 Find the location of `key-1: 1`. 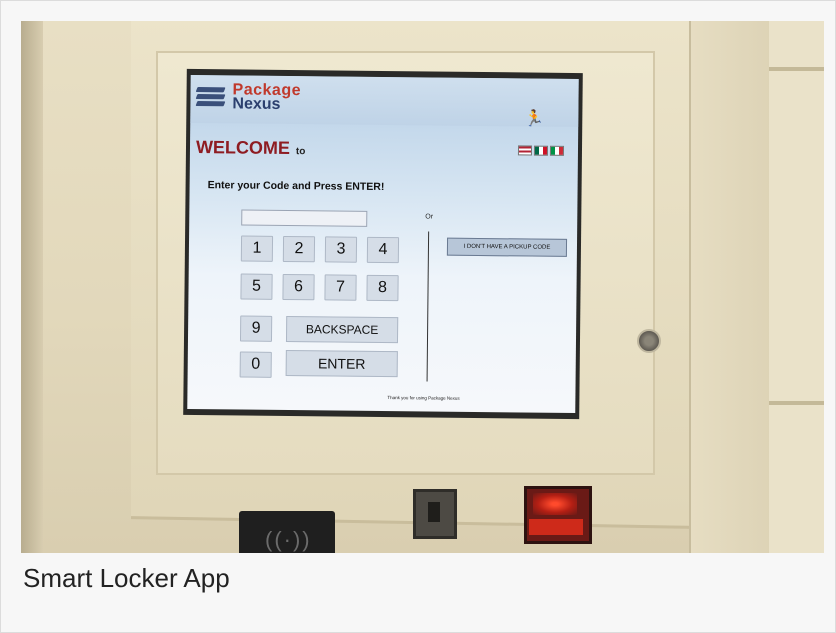

key-1: 1 is located at coordinates (257, 248).